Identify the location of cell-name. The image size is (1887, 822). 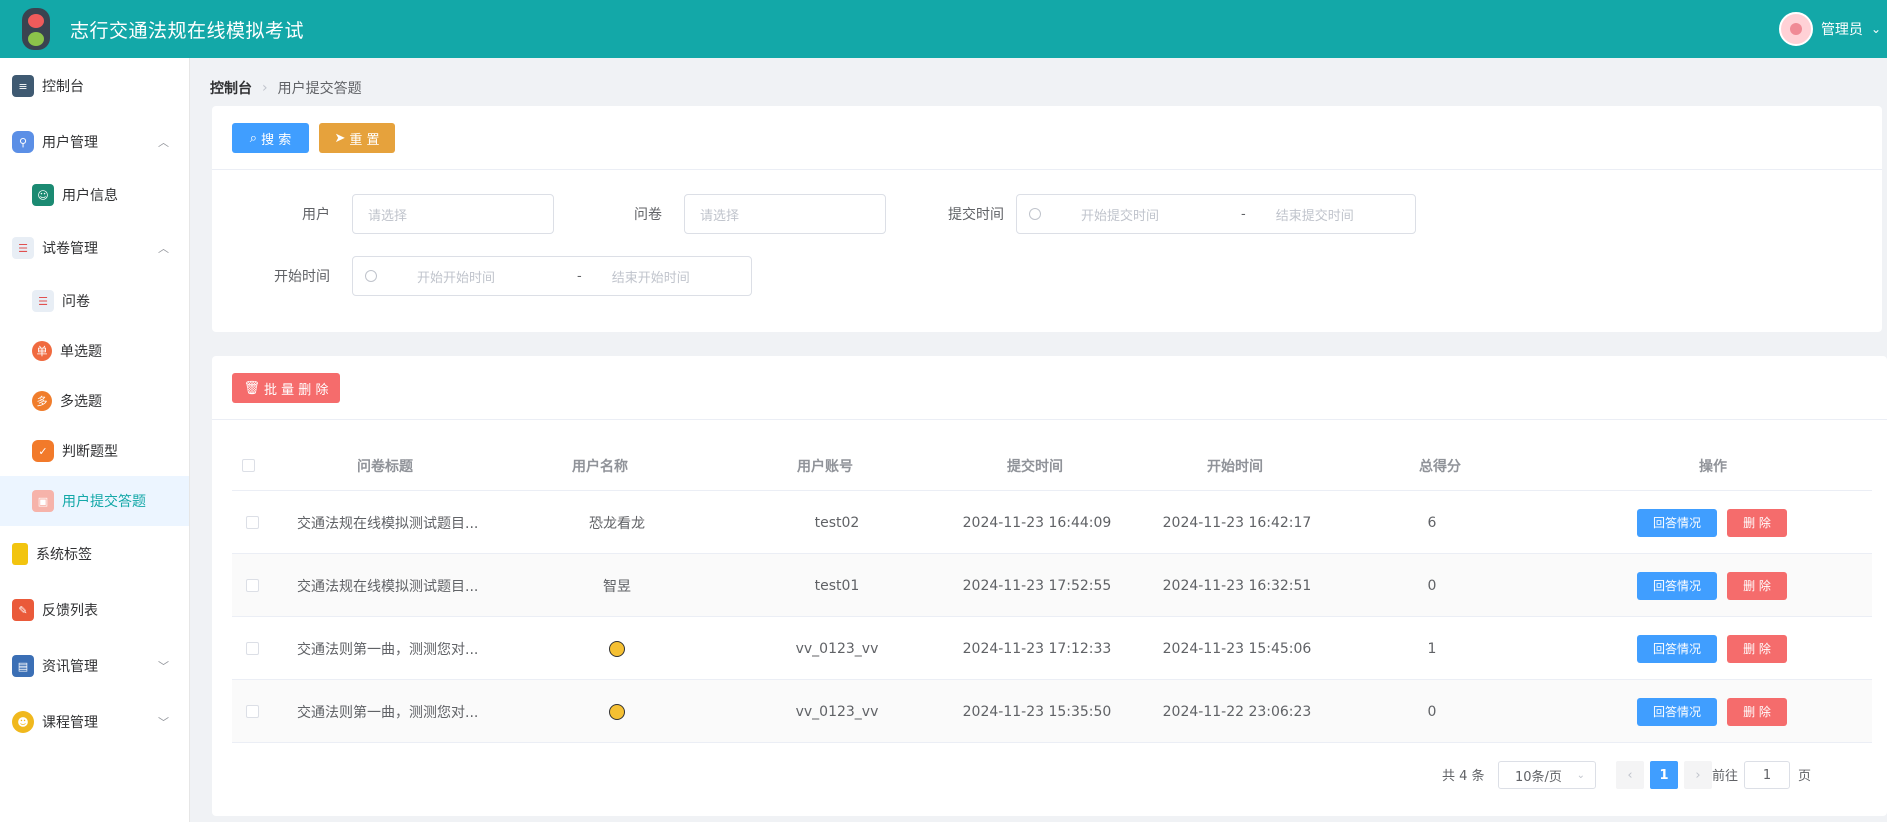
(617, 648).